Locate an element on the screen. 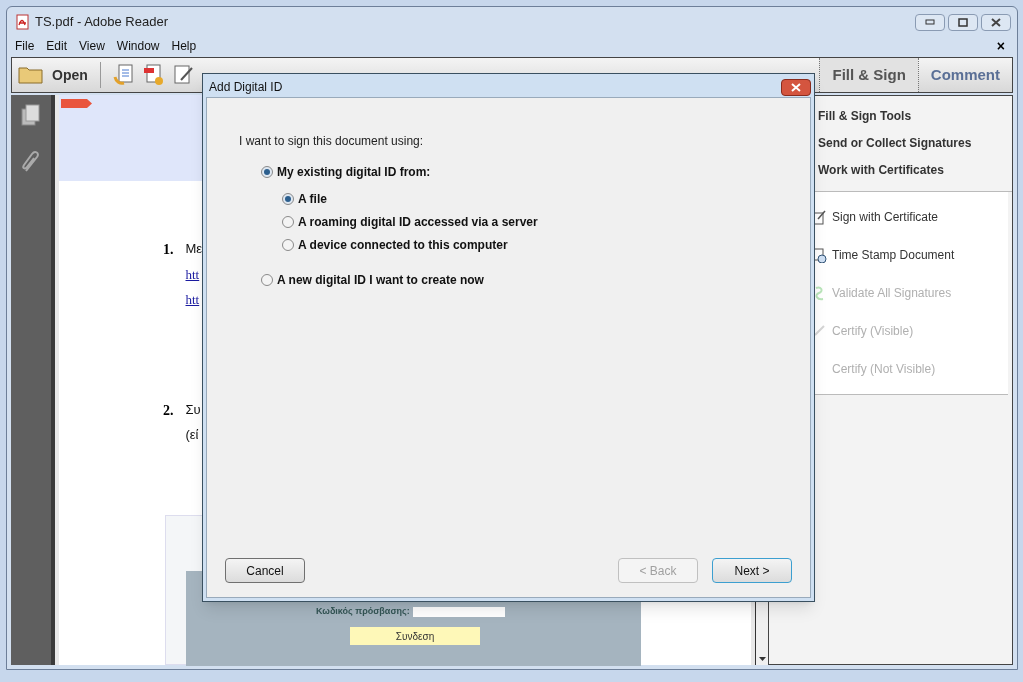 This screenshot has width=1023, height=682. prompt-text: I want to sign this document using: is located at coordinates (332, 141).